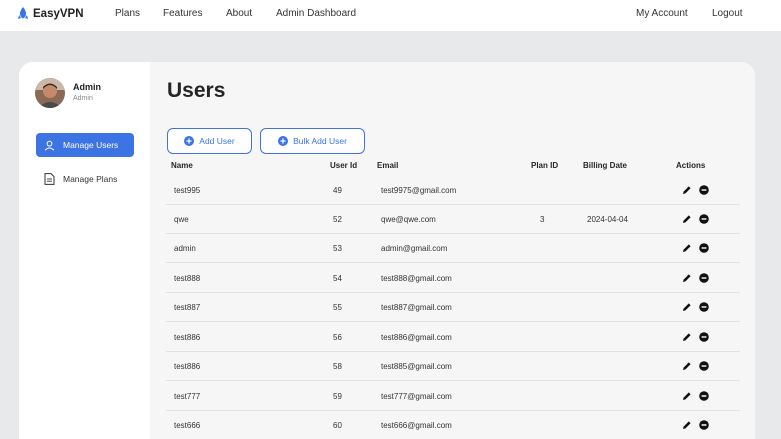  What do you see at coordinates (84, 250) in the screenshot?
I see `sidebar: Admin Admin Manage Users Manage Plans` at bounding box center [84, 250].